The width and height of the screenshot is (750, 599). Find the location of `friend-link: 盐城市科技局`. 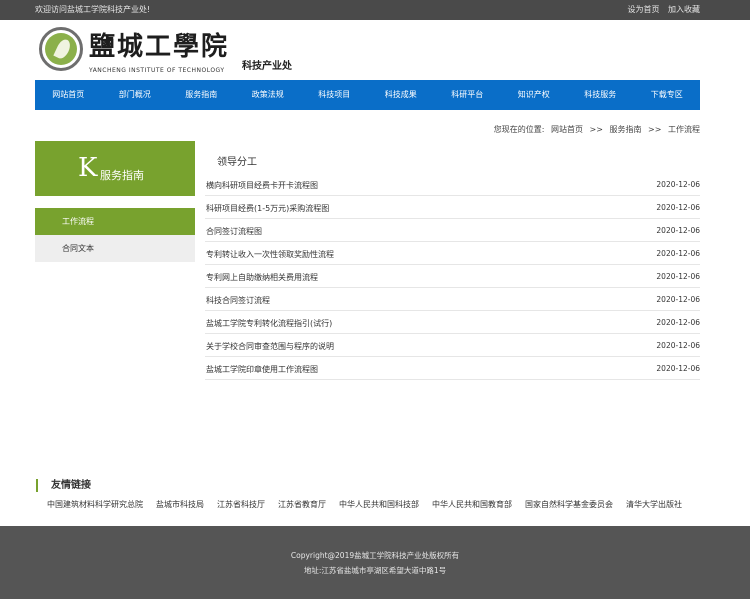

friend-link: 盐城市科技局 is located at coordinates (180, 504).